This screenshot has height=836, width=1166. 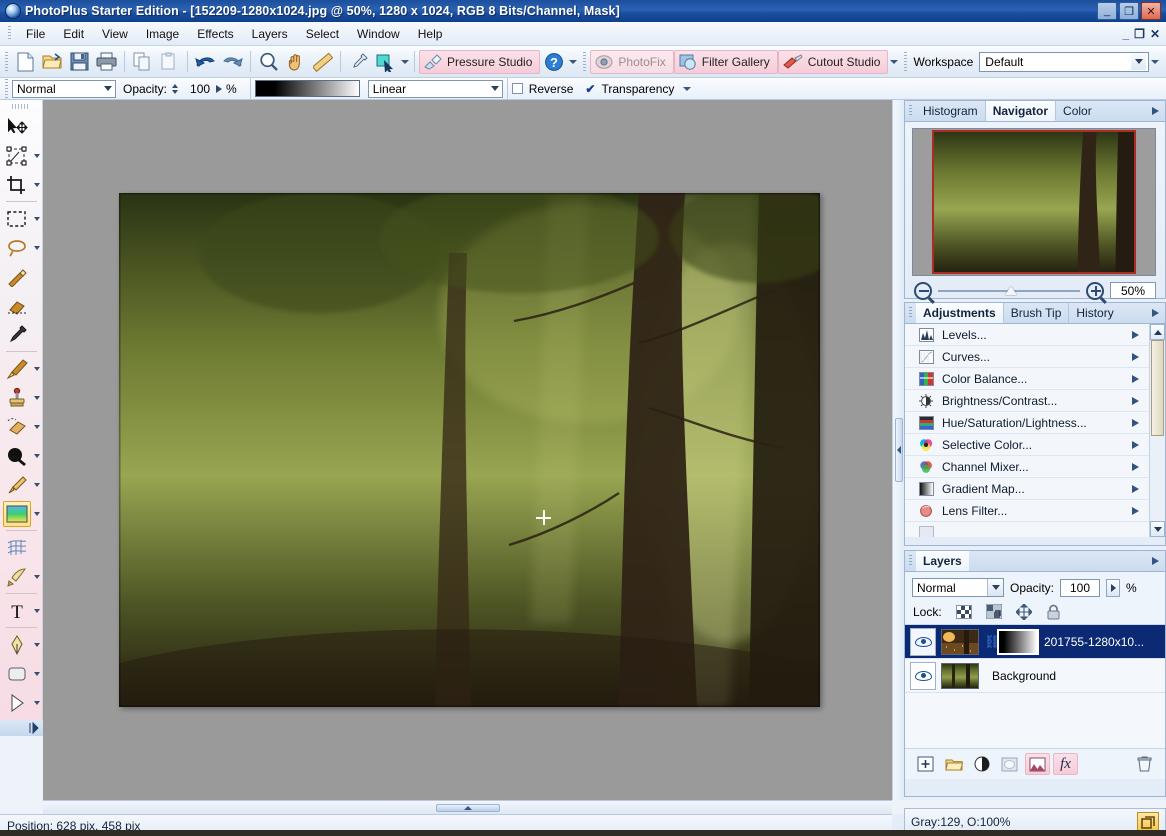 I want to click on studio-overflow-icon, so click(x=893, y=62).